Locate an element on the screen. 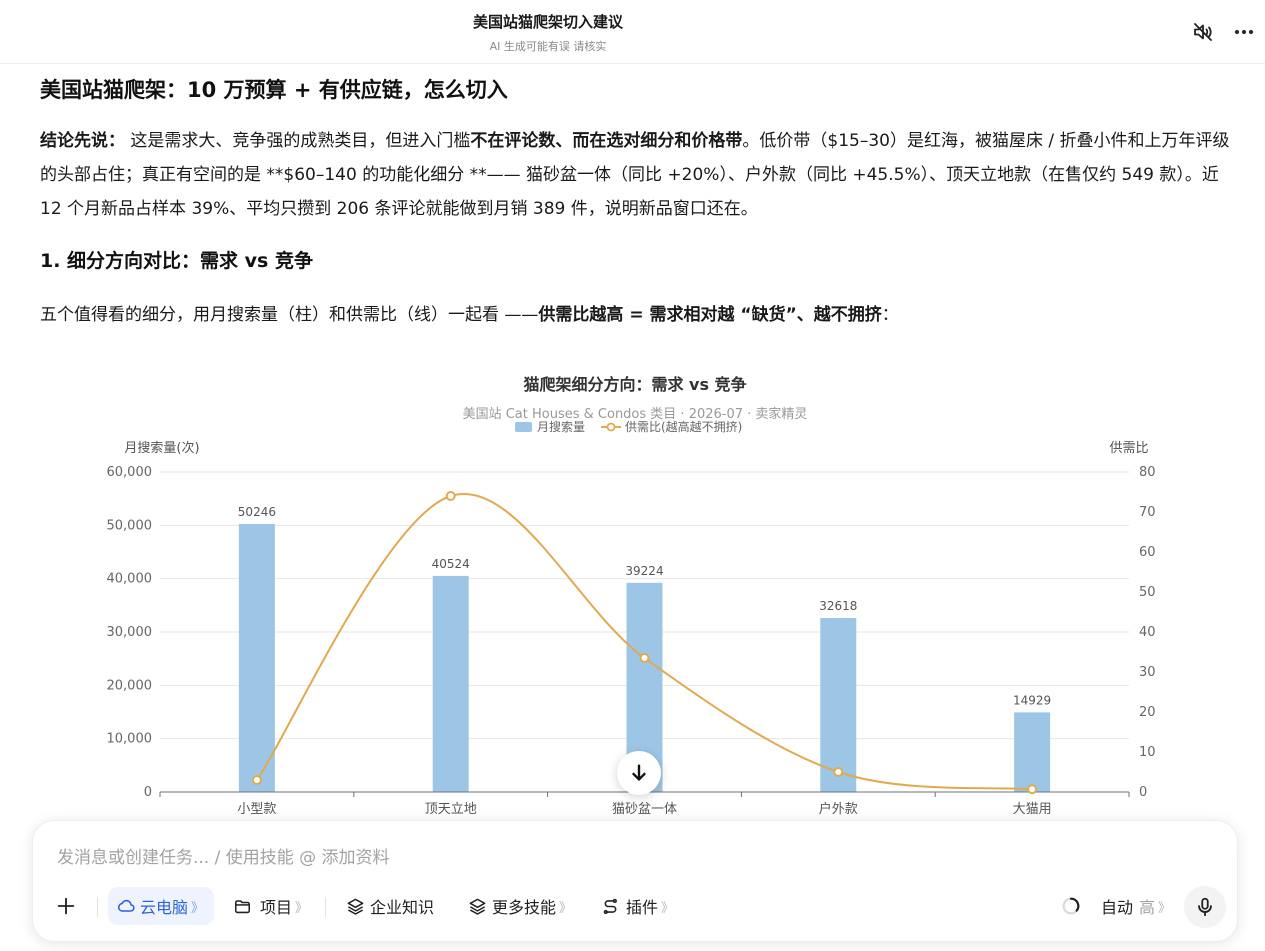 The height and width of the screenshot is (951, 1265). project-label: 项目 is located at coordinates (276, 907).